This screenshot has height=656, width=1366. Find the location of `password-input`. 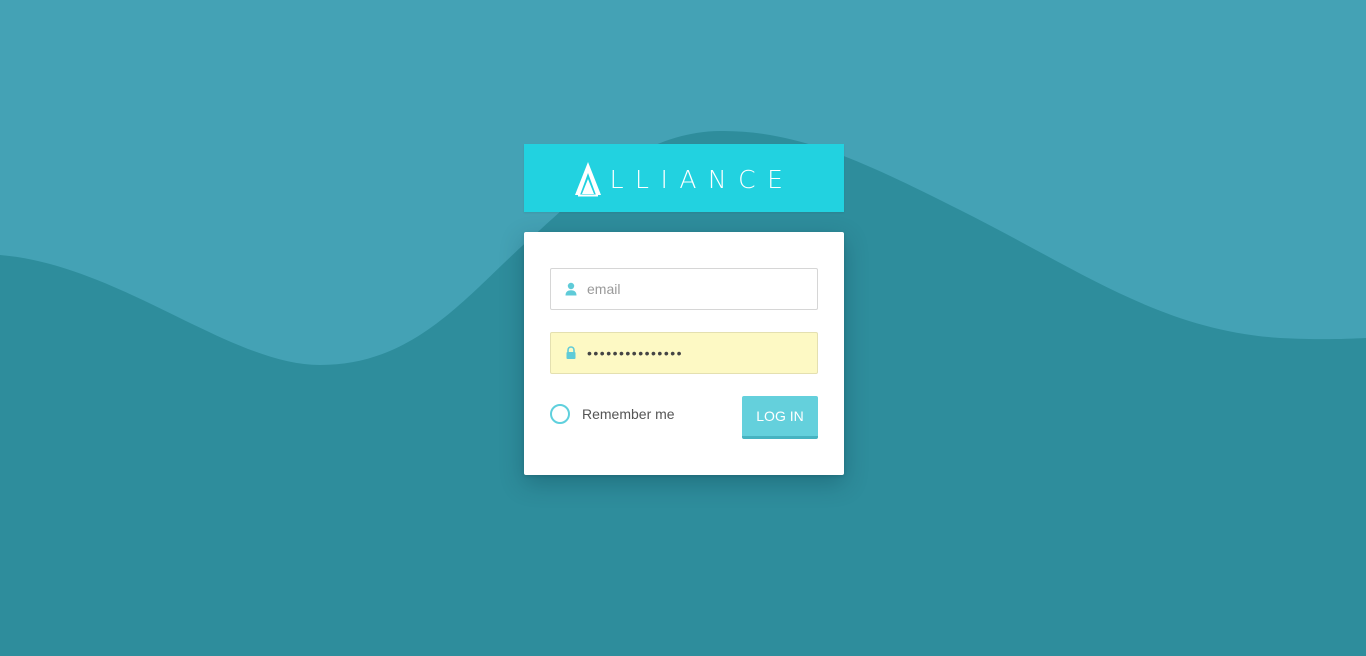

password-input is located at coordinates (697, 353).